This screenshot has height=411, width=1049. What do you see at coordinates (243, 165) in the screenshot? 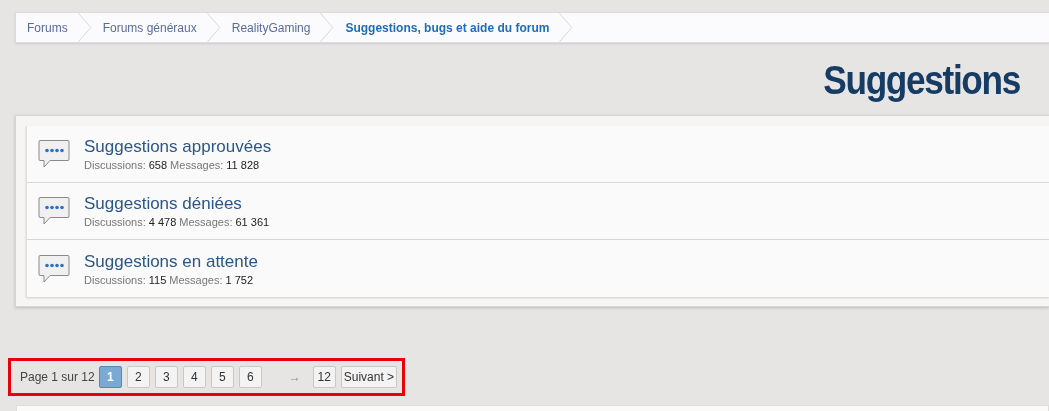
I see `stat-value: 11 828` at bounding box center [243, 165].